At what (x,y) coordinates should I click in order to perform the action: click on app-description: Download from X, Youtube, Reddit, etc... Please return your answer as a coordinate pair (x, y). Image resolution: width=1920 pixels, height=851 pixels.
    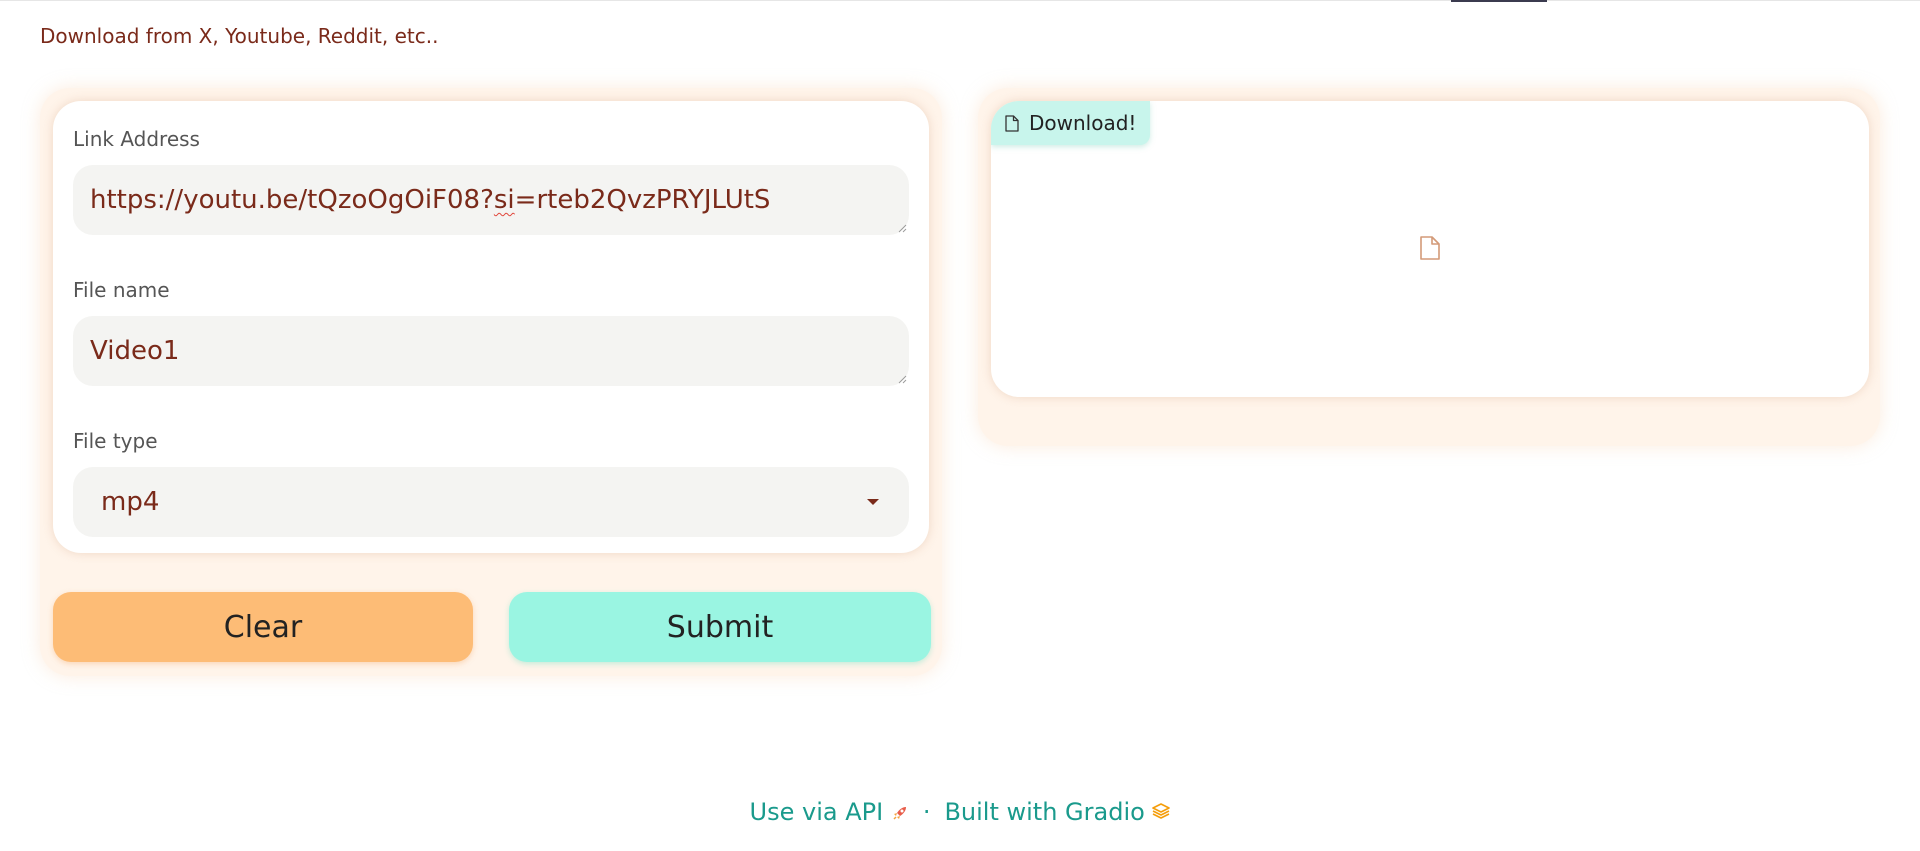
    Looking at the image, I should click on (239, 36).